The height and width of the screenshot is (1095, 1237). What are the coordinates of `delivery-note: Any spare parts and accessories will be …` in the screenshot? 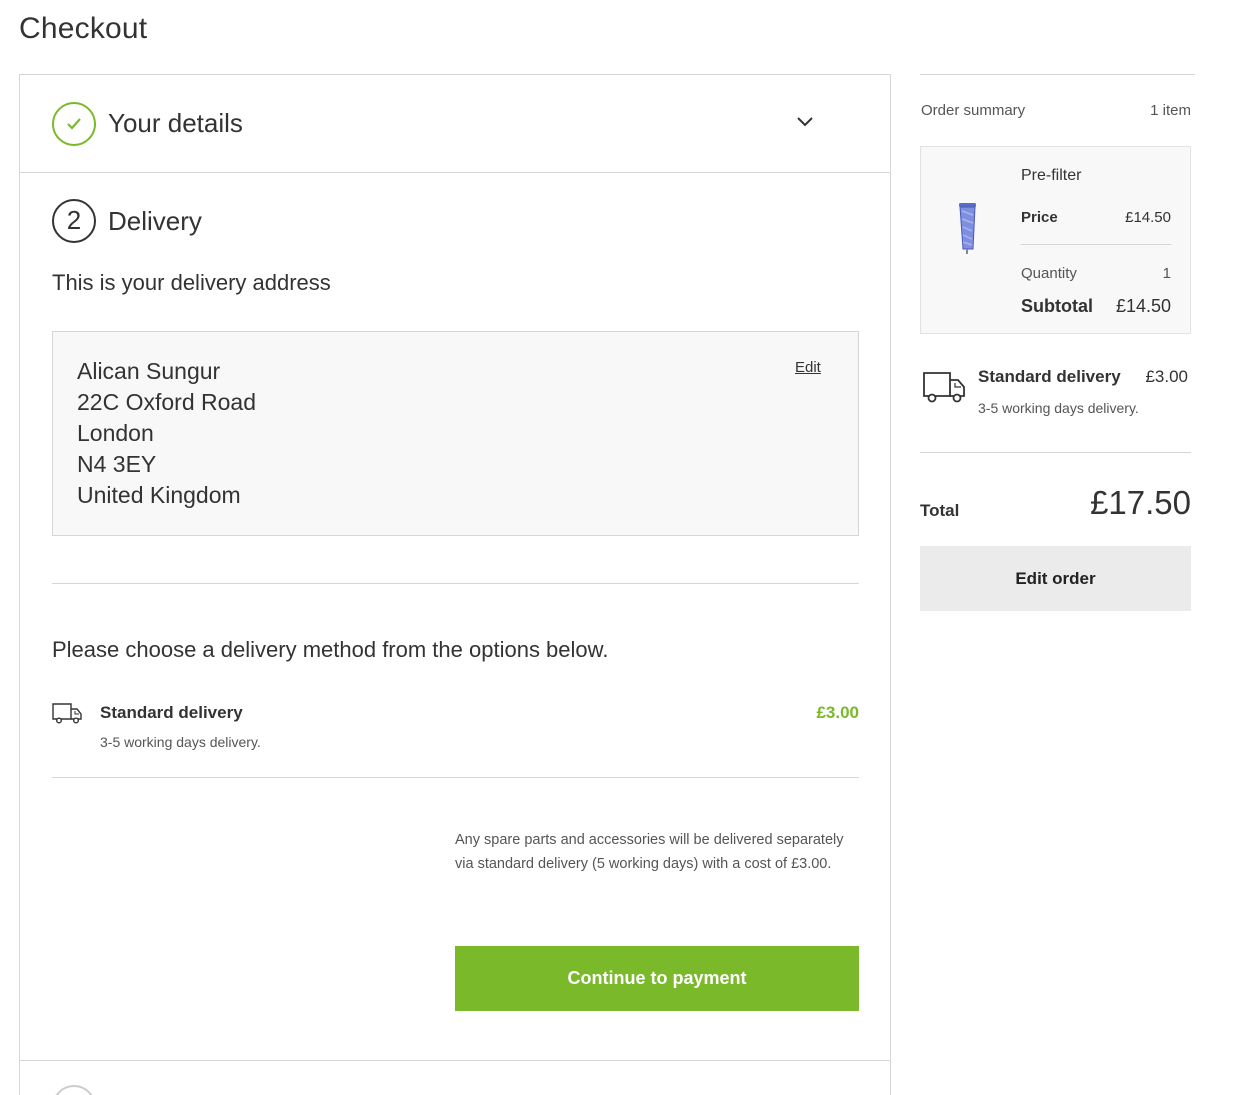 It's located at (649, 852).